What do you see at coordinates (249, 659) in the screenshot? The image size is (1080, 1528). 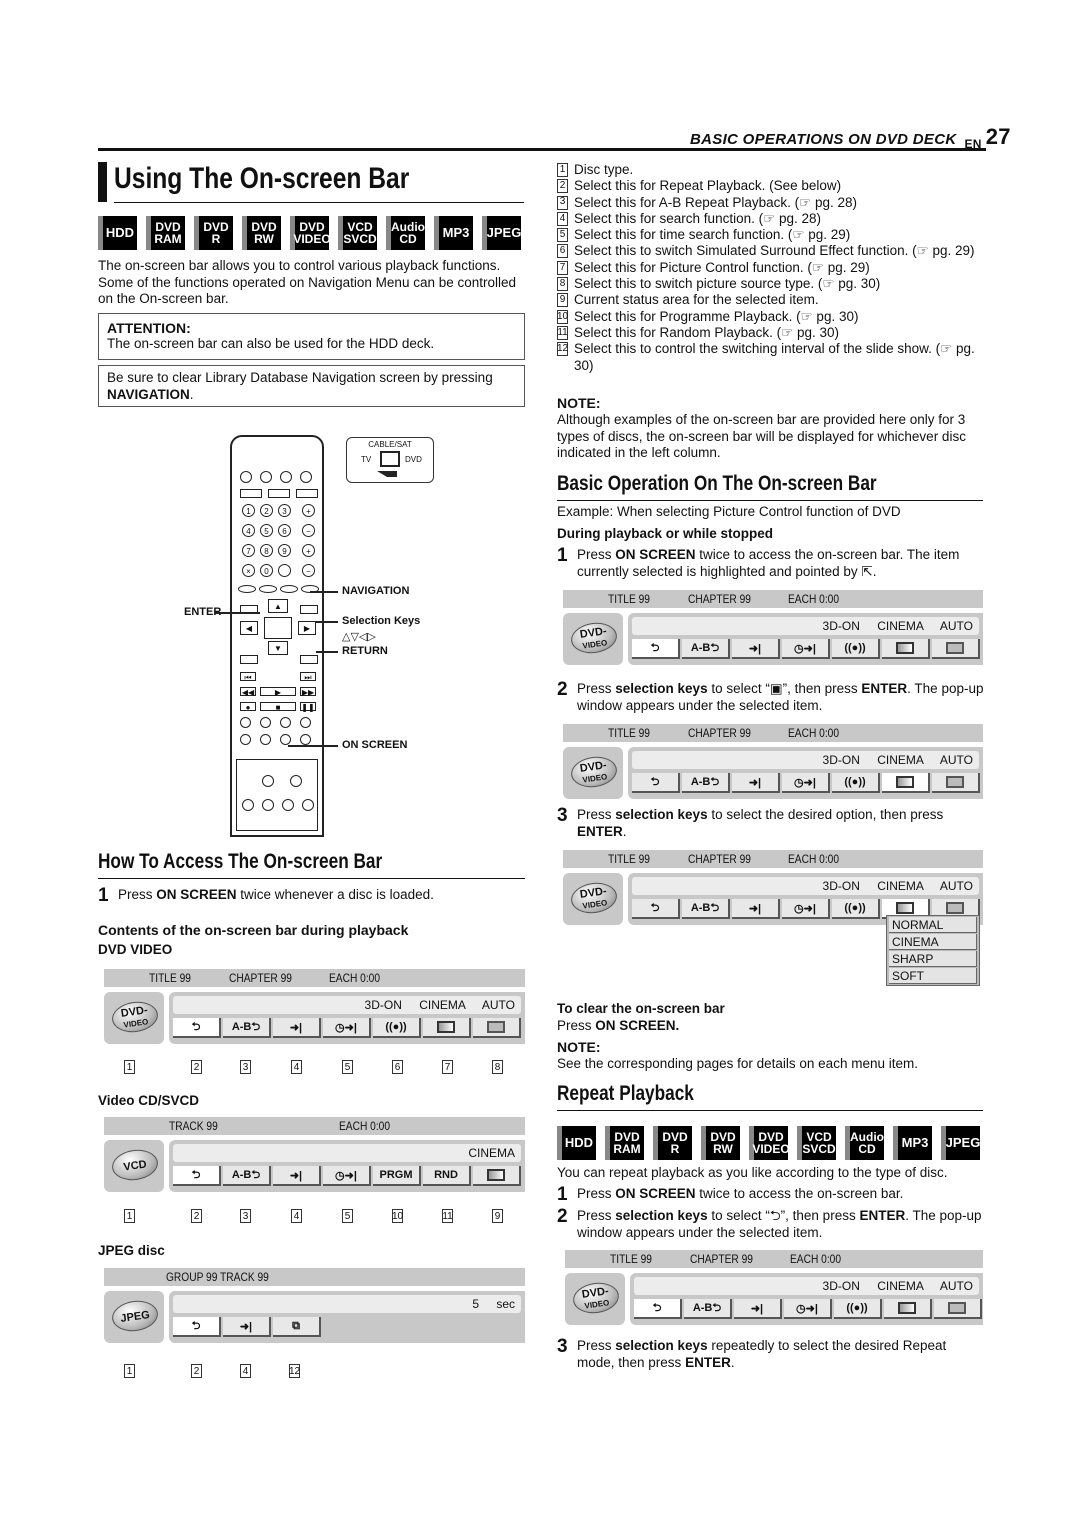 I see `remote-button-left2` at bounding box center [249, 659].